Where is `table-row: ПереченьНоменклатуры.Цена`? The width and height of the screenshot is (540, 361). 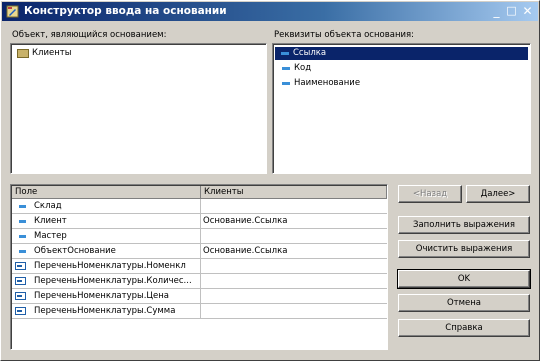 table-row: ПереченьНоменклатуры.Цена is located at coordinates (199, 296).